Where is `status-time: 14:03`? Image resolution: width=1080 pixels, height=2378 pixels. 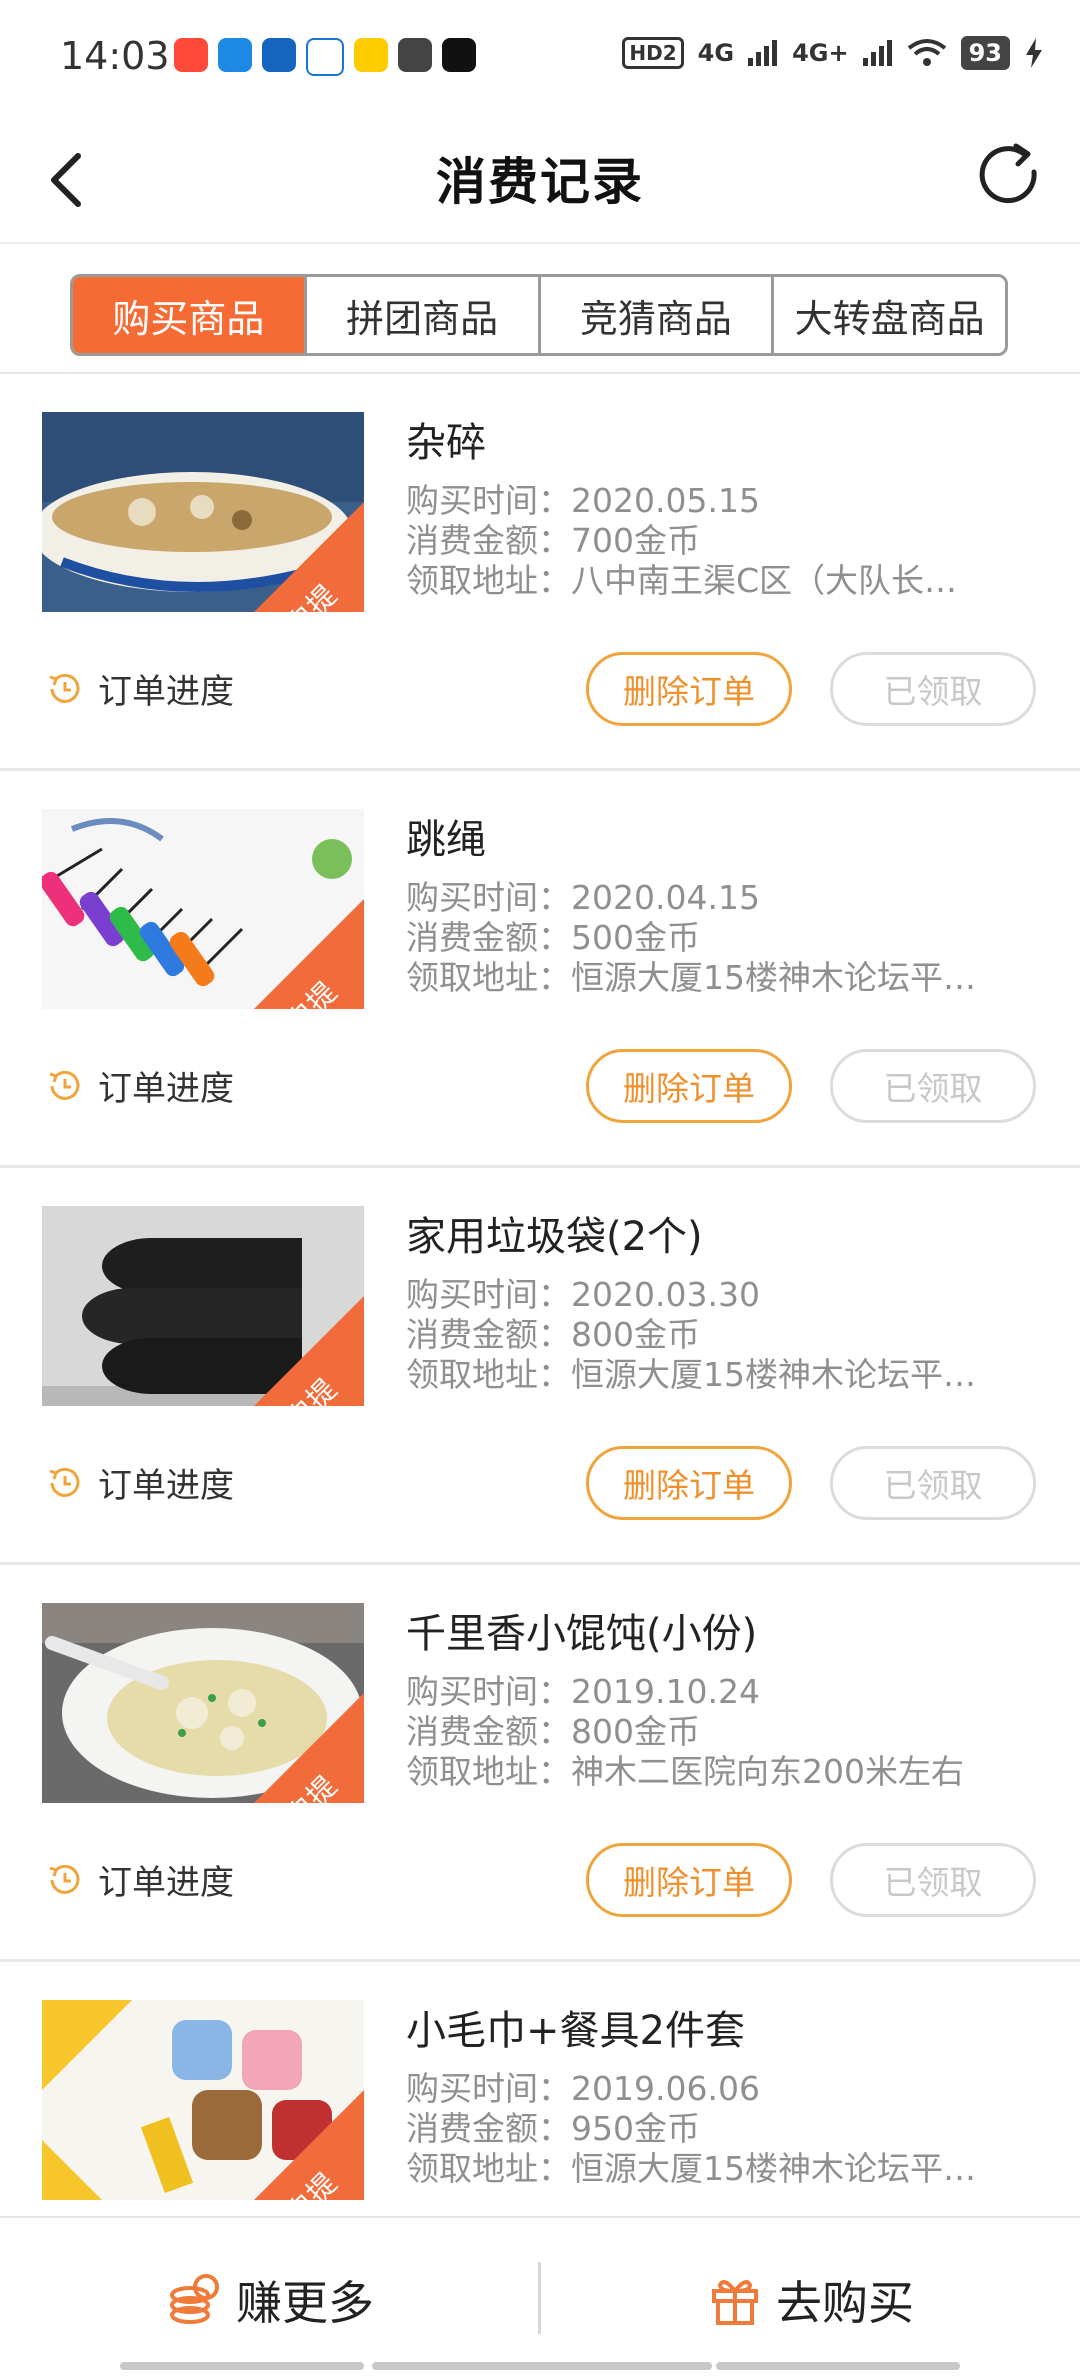
status-time: 14:03 is located at coordinates (115, 56).